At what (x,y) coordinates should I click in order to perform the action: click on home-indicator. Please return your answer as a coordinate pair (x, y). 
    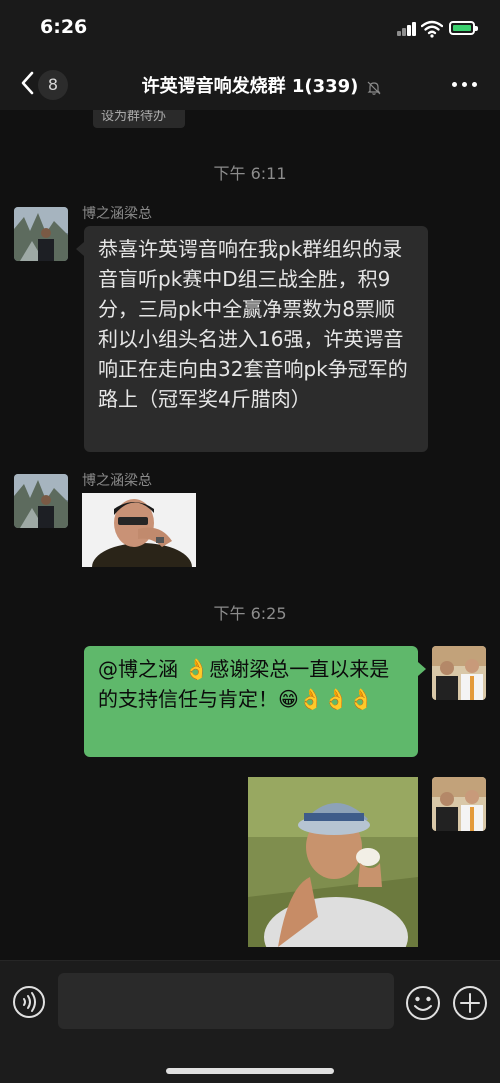
    Looking at the image, I should click on (250, 1071).